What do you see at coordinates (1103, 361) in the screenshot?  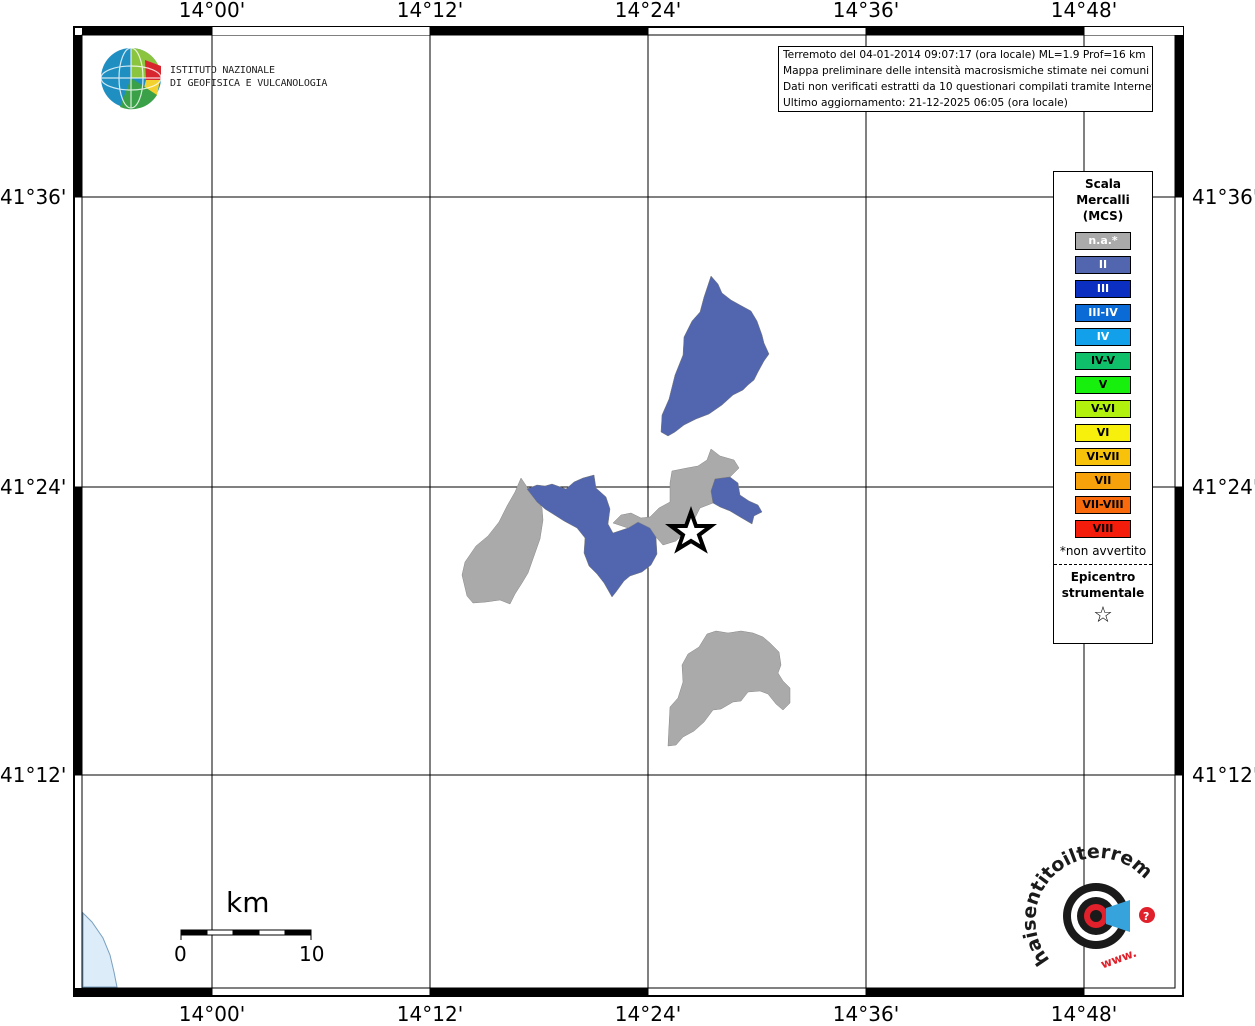 I see `legend-swatch: IV-V` at bounding box center [1103, 361].